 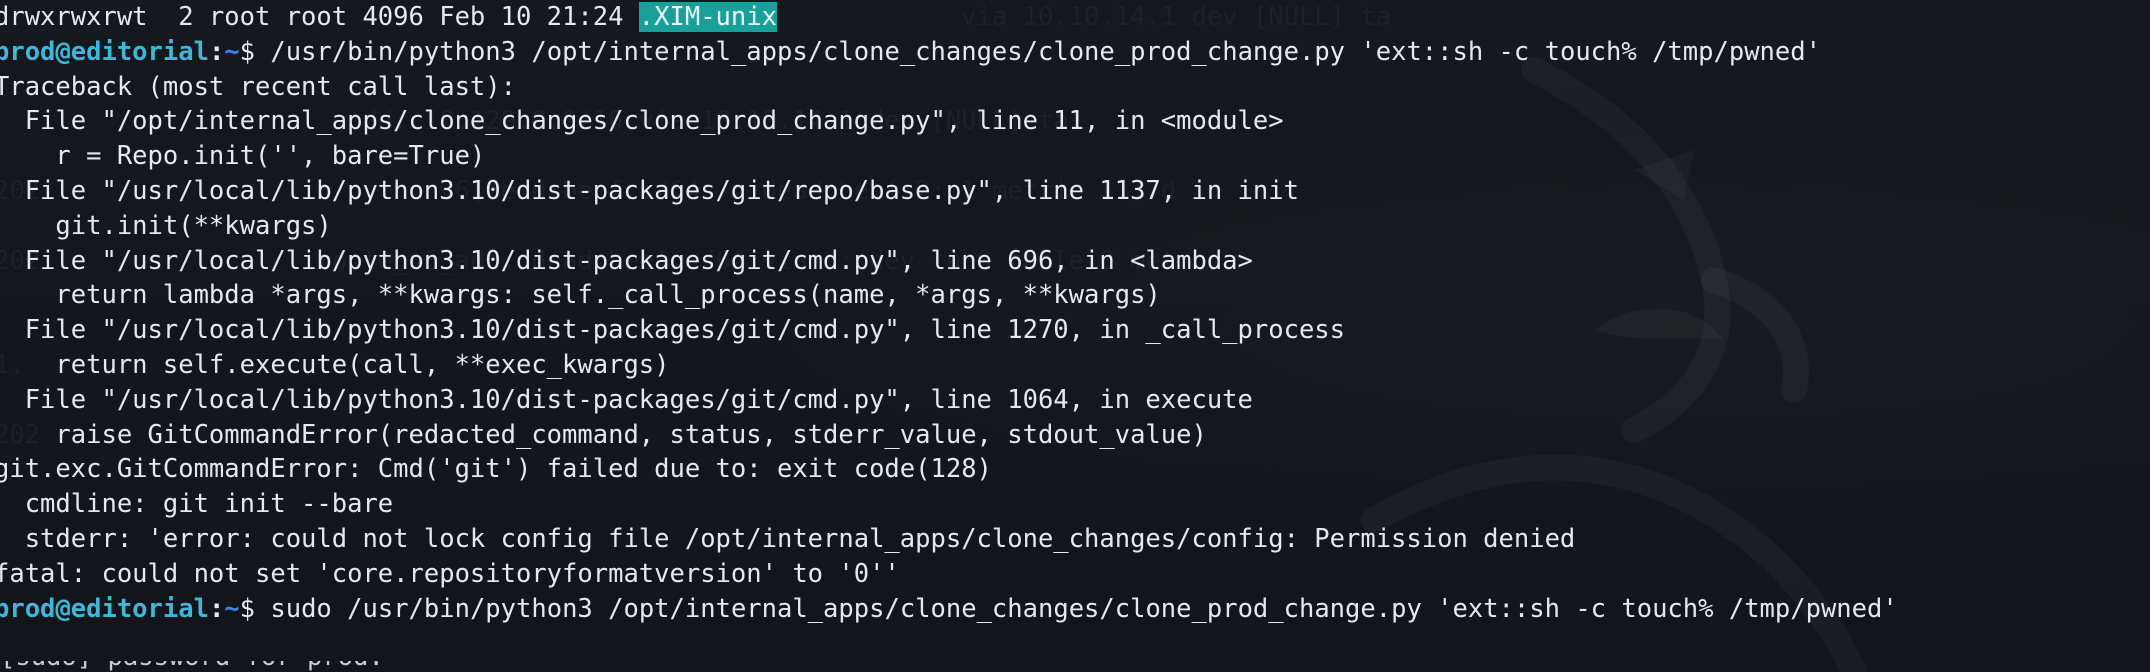 I want to click on output-line: Traceback (most recent call last):, so click(x=258, y=86).